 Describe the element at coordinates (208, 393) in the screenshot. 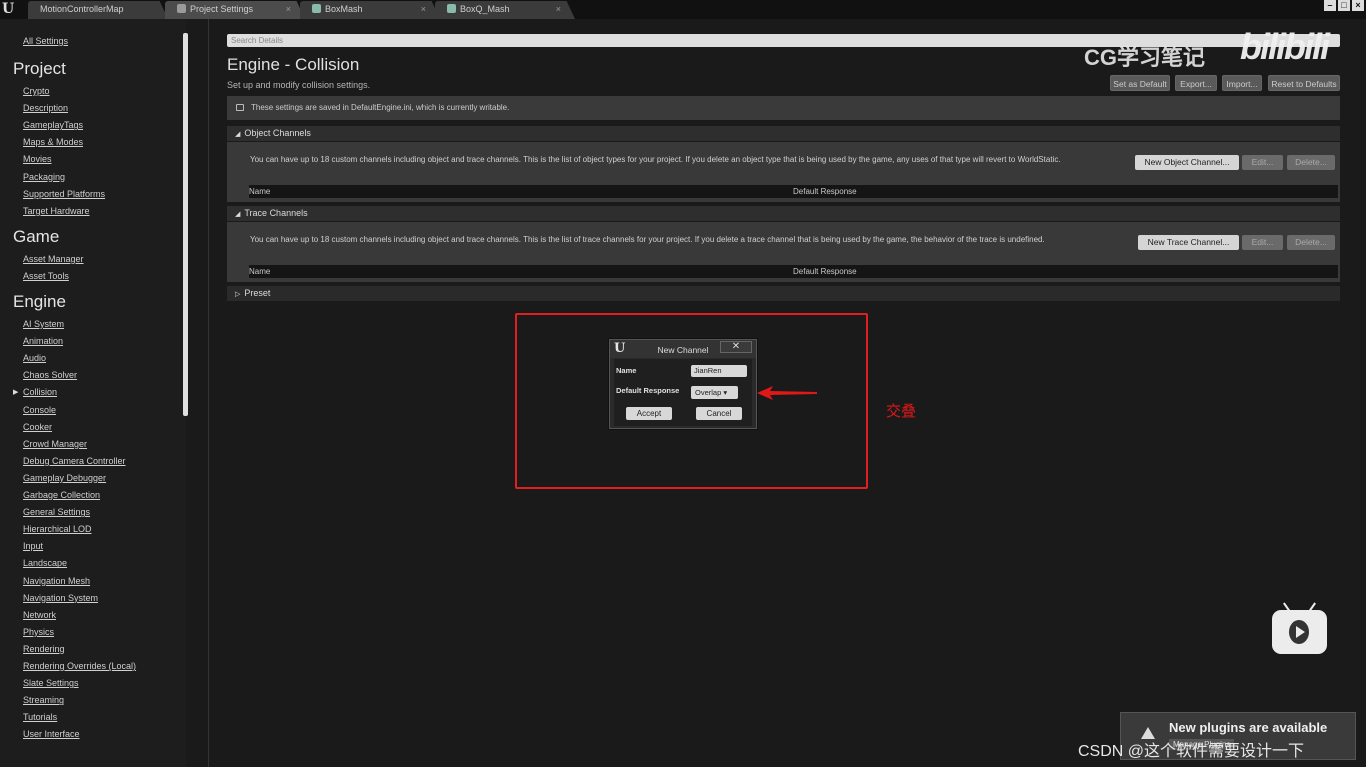

I see `panel-divider` at that location.